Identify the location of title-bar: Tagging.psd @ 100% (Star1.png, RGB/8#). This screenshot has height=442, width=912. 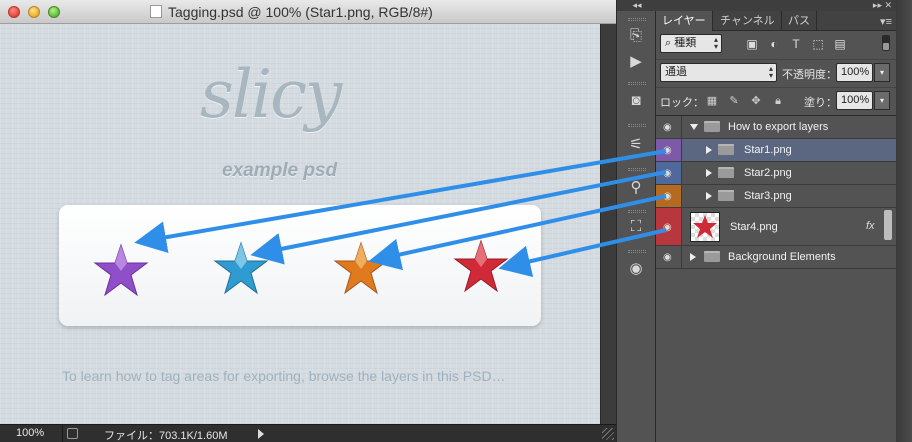
(308, 12).